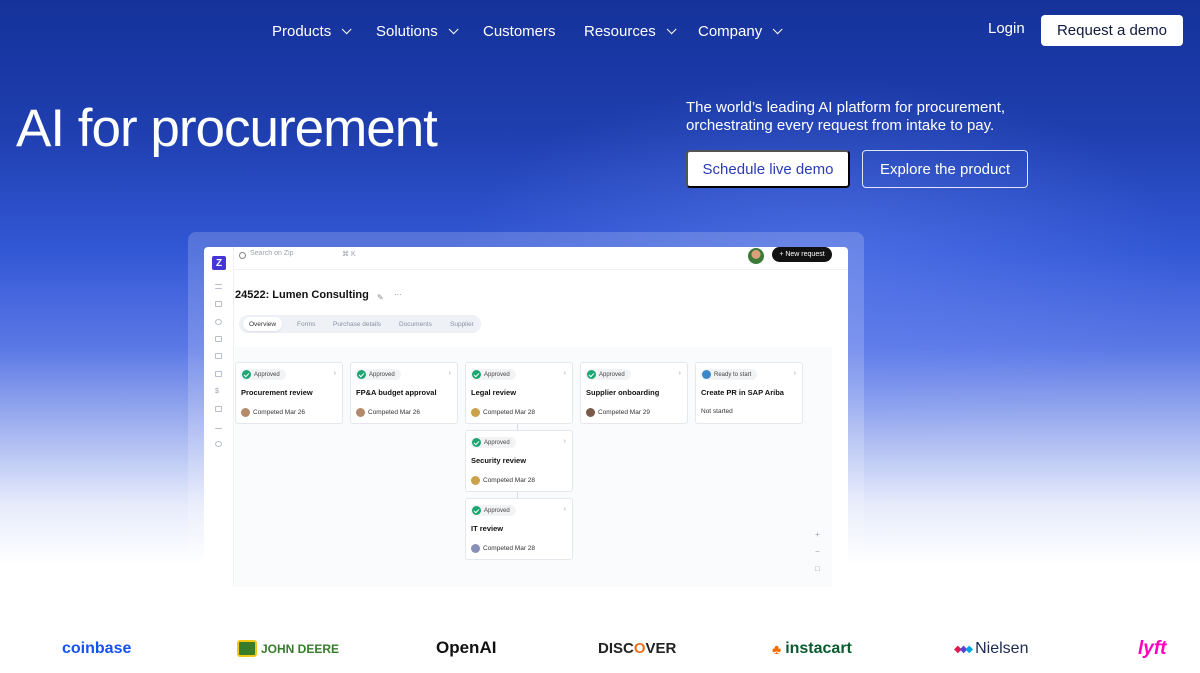  Describe the element at coordinates (218, 374) in the screenshot. I see `store-icon` at that location.